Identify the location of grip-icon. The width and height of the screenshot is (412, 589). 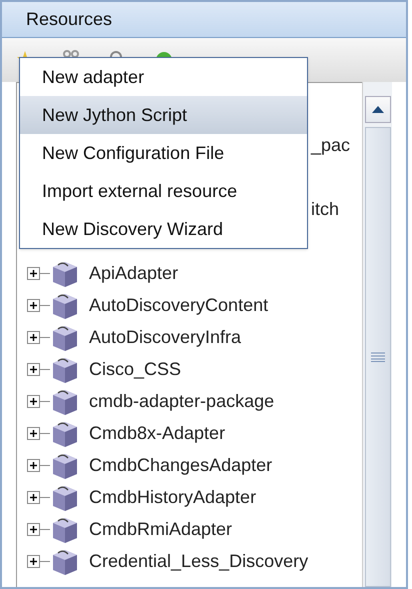
(377, 357).